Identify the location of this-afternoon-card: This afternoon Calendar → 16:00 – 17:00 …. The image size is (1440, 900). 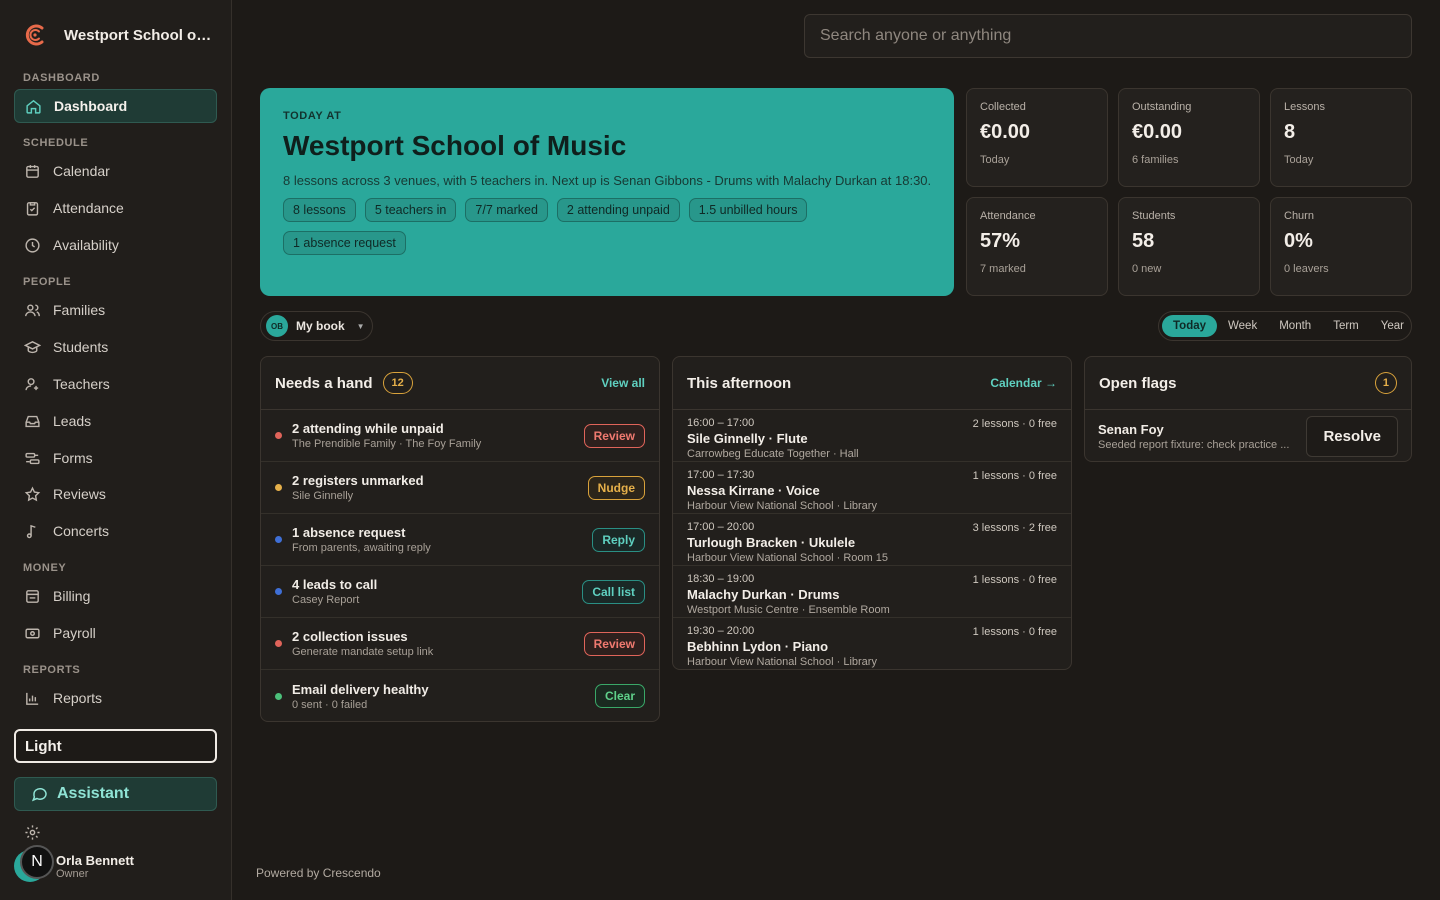
(872, 513).